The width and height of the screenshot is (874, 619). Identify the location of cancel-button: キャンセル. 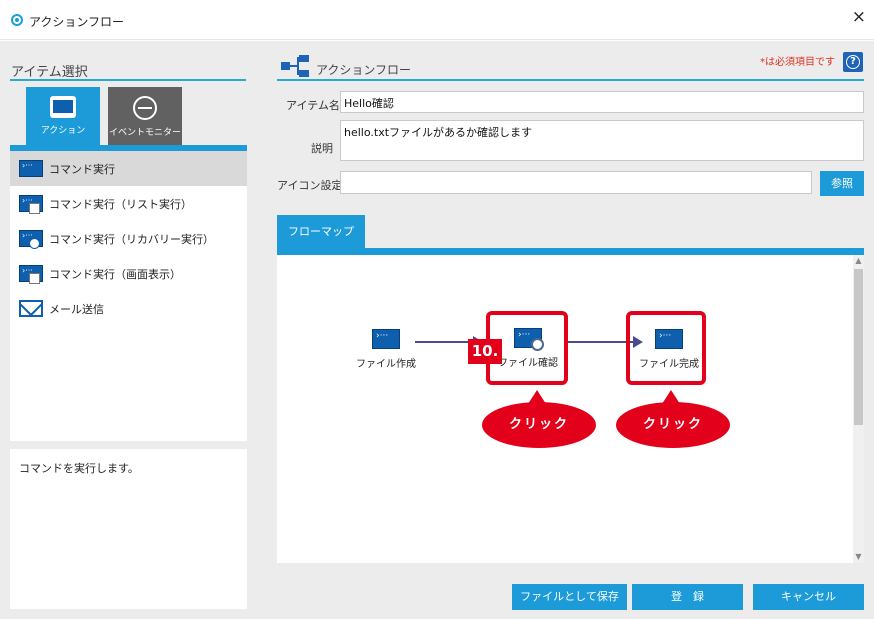
(808, 597).